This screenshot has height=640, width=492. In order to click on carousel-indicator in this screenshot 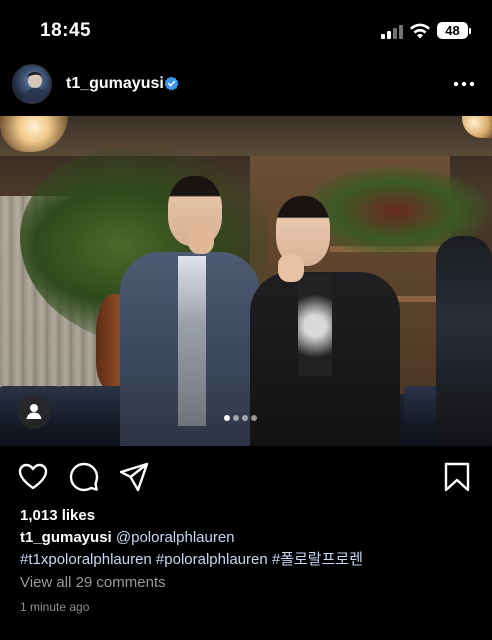, I will do `click(242, 414)`.